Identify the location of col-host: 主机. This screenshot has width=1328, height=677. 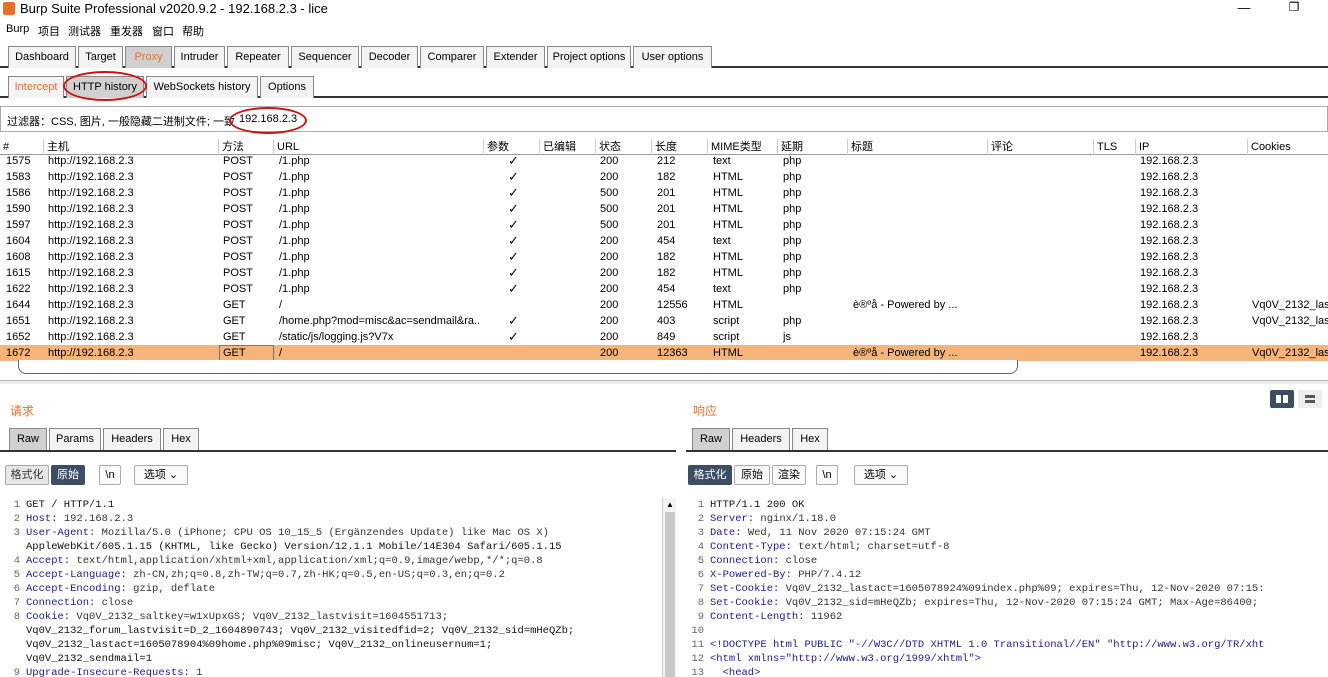
(131, 147).